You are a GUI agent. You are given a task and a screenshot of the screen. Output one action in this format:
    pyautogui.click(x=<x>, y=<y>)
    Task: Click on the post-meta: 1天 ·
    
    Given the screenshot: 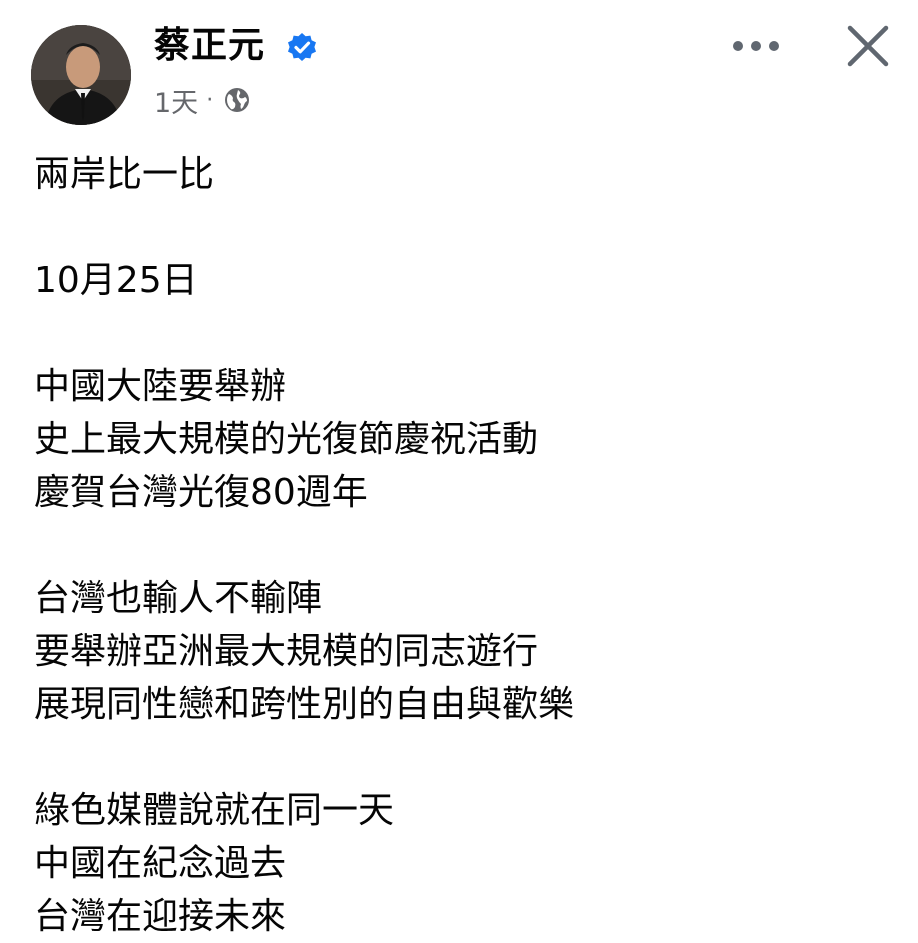 What is the action you would take?
    pyautogui.click(x=202, y=100)
    